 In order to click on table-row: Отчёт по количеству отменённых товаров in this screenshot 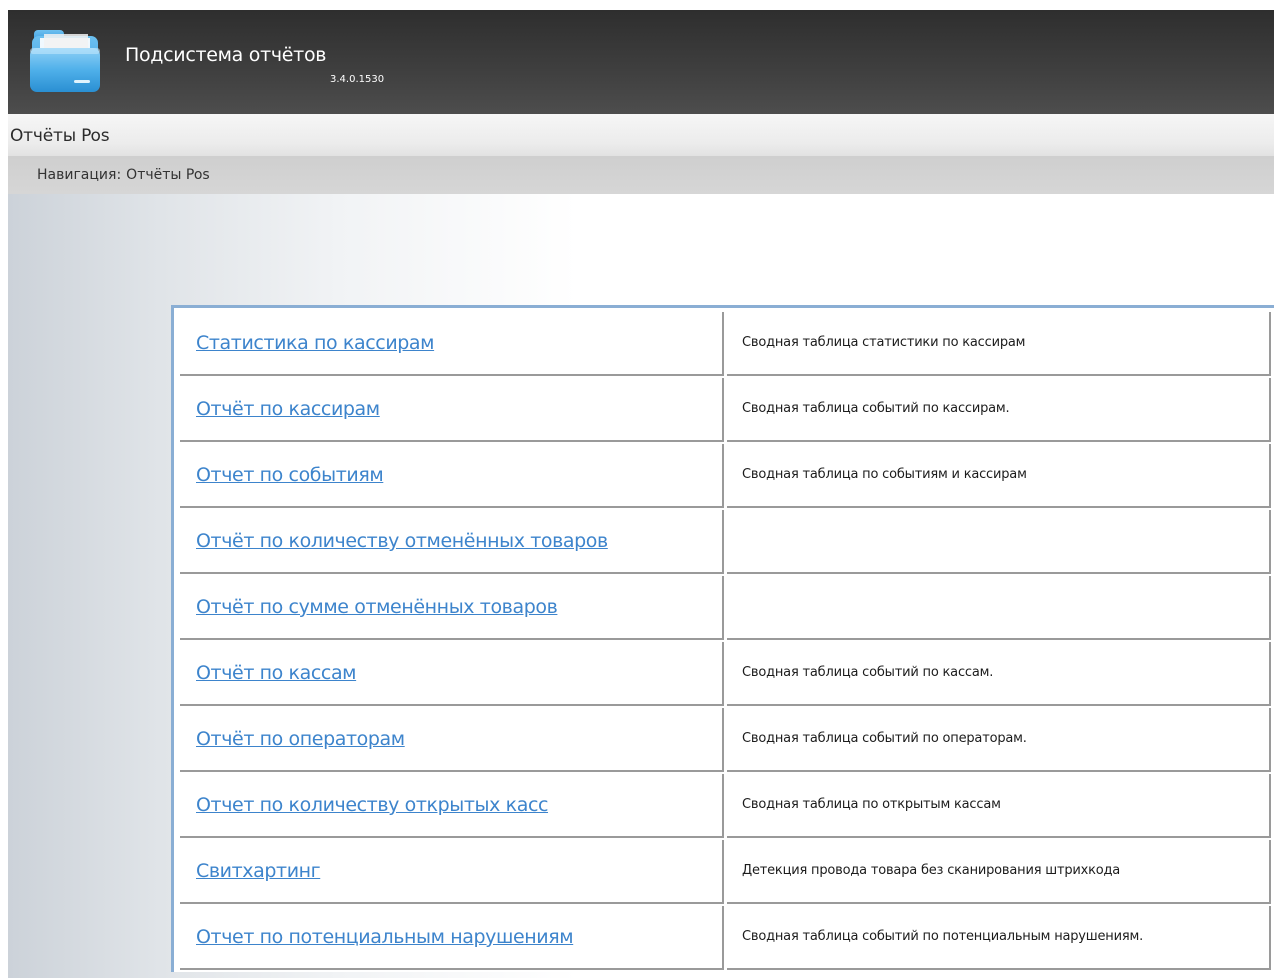, I will do `click(727, 543)`.